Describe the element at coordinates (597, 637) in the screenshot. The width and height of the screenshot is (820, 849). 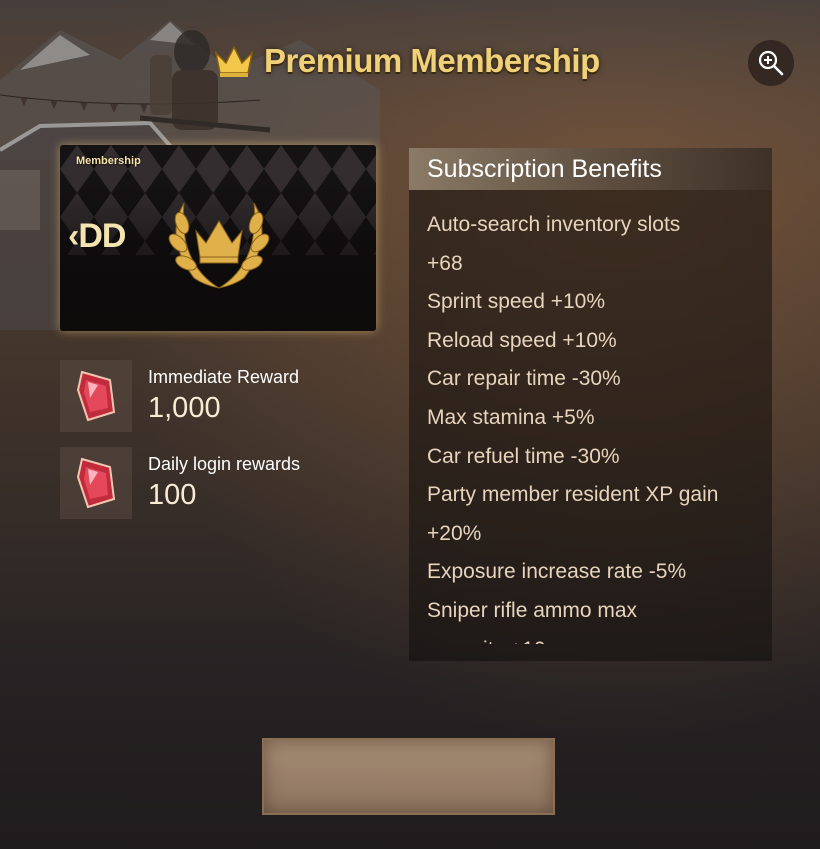
I see `benefit-item: capacity +10` at that location.